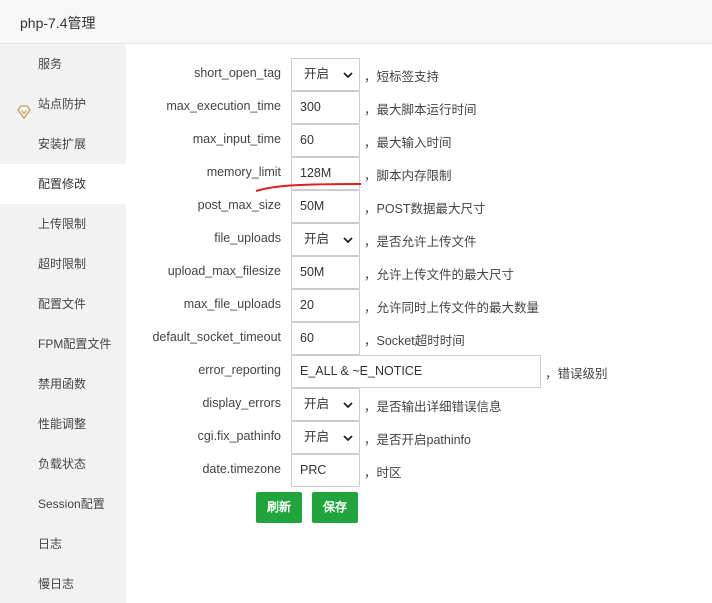 The width and height of the screenshot is (712, 603). I want to click on config-label: error_reporting, so click(239, 370).